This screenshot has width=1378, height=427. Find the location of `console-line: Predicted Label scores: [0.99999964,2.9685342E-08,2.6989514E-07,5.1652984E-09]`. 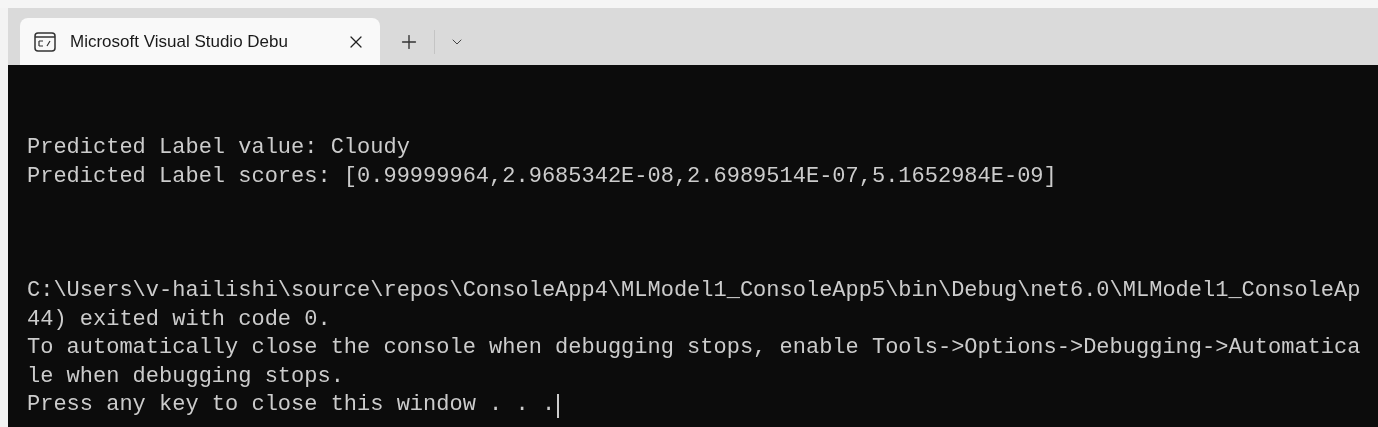

console-line: Predicted Label scores: [0.99999964,2.9685342E-08,2.6989514E-07,5.1652984E-09] is located at coordinates (542, 176).